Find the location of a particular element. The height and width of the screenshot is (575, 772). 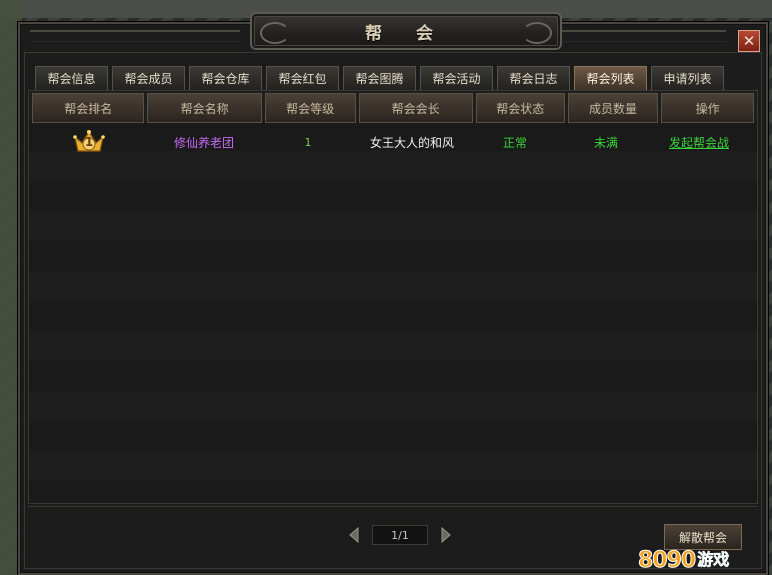

title-ornament-left is located at coordinates (135, 36).